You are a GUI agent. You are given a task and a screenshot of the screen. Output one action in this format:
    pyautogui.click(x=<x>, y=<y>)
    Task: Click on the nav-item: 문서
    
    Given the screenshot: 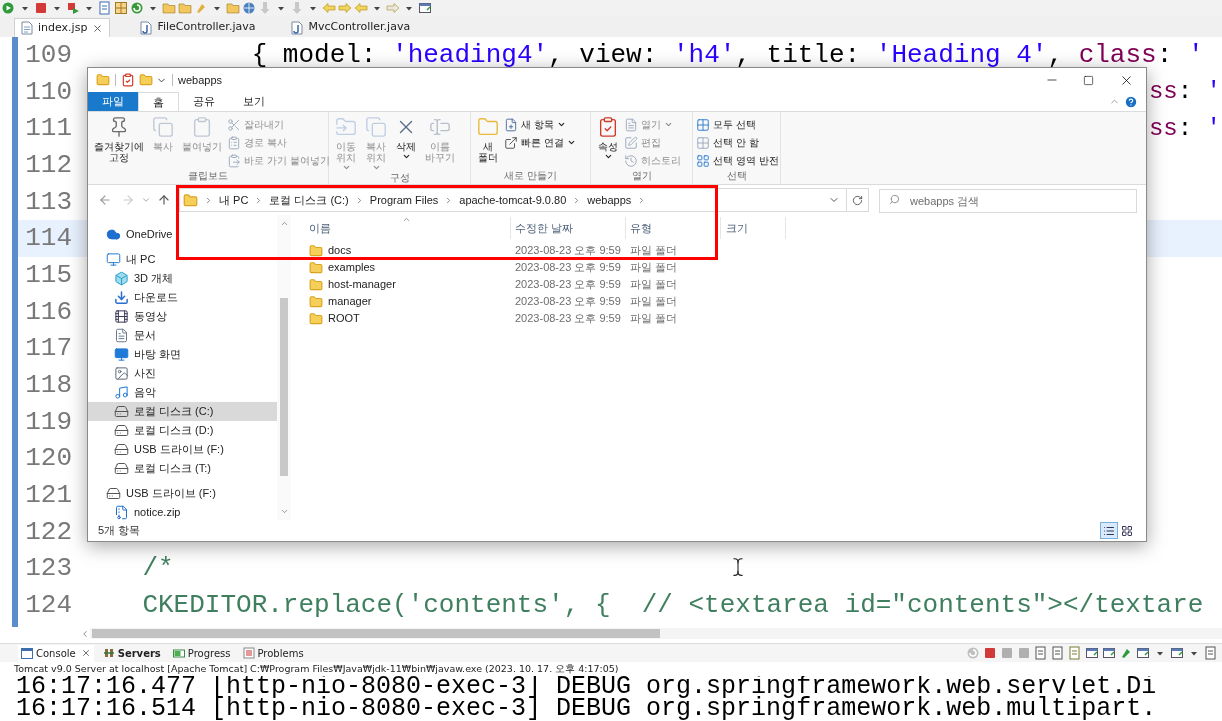 What is the action you would take?
    pyautogui.click(x=182, y=335)
    